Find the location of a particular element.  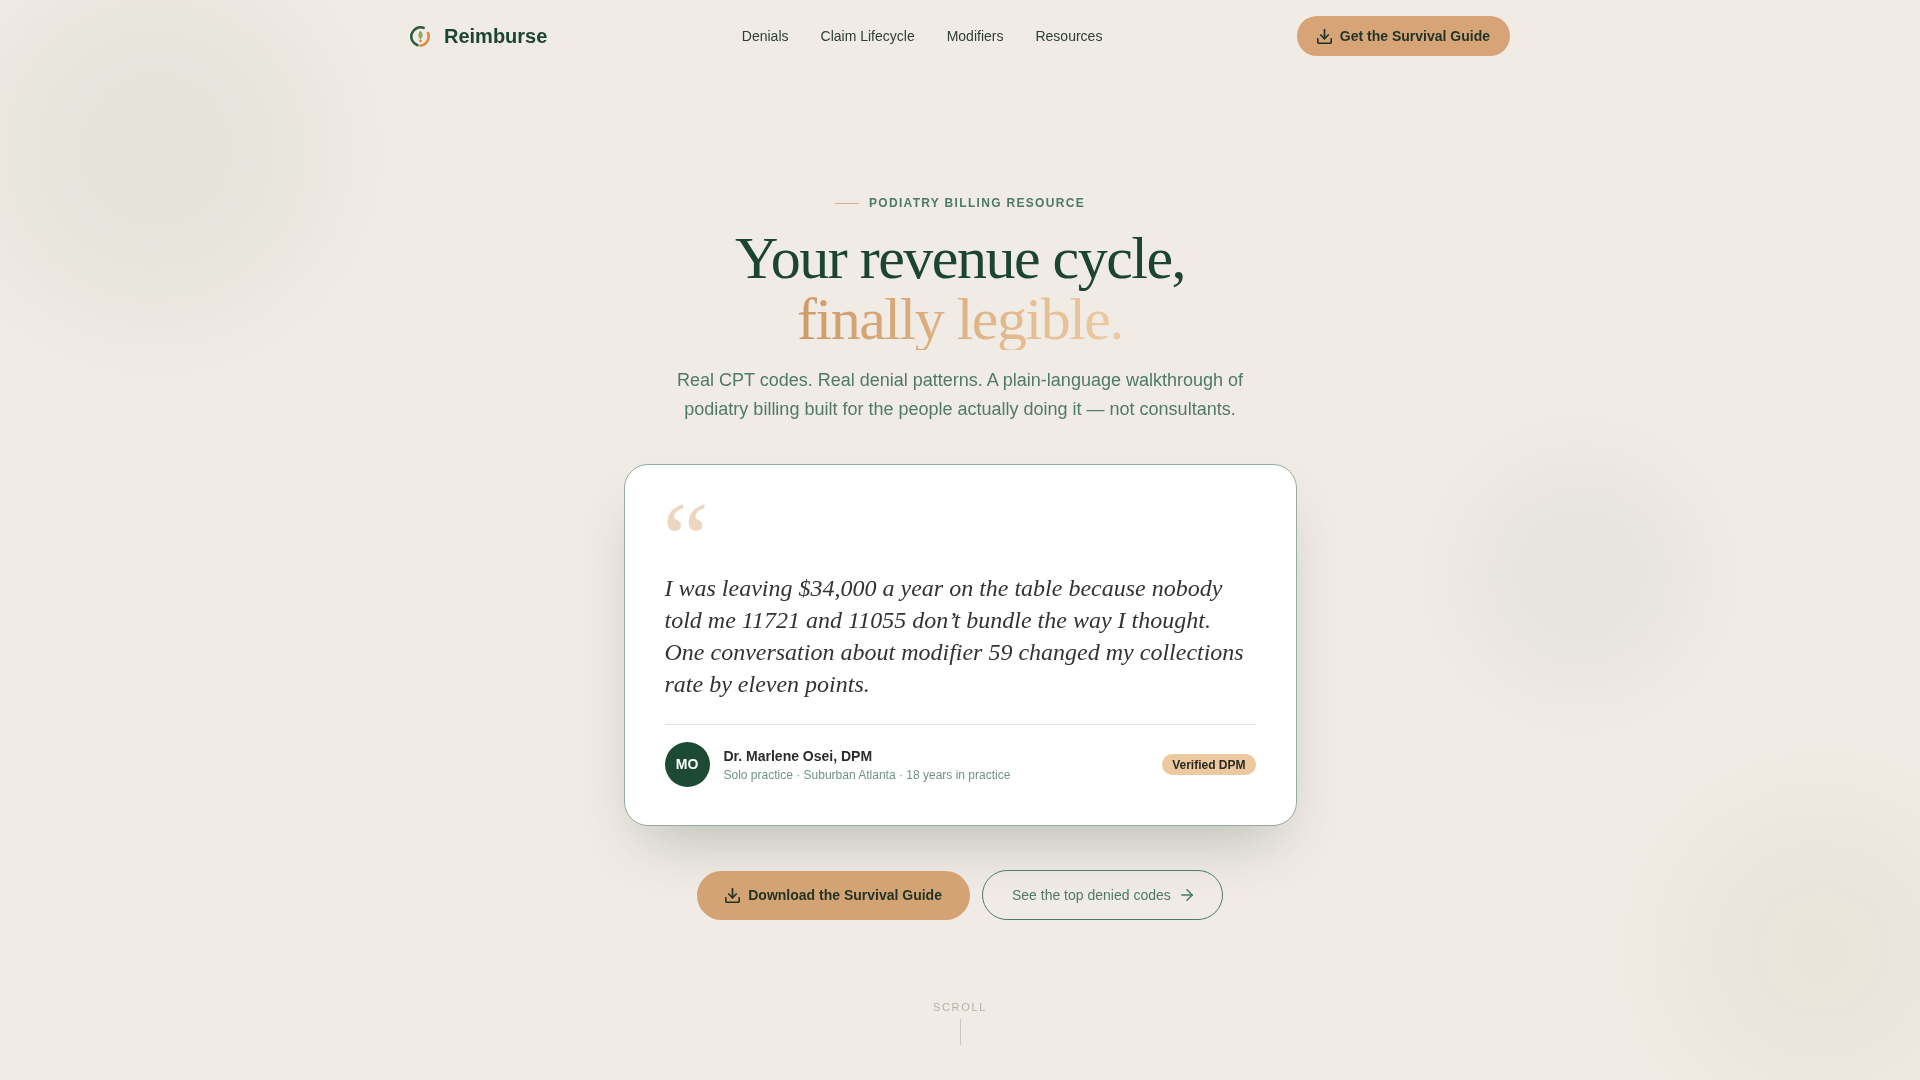

author-details: Solo practice · Suburban Atlanta · 18 years in practice is located at coordinates (867, 774).